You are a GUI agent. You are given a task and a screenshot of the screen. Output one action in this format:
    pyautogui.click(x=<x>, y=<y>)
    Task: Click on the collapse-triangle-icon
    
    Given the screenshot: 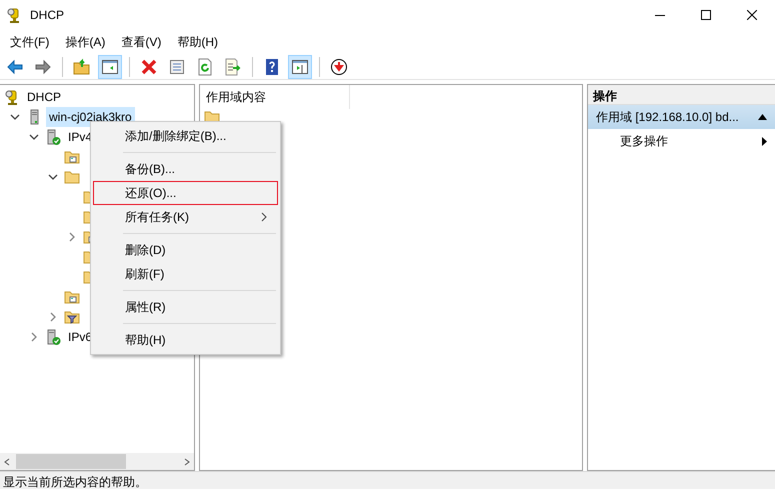 What is the action you would take?
    pyautogui.click(x=762, y=117)
    